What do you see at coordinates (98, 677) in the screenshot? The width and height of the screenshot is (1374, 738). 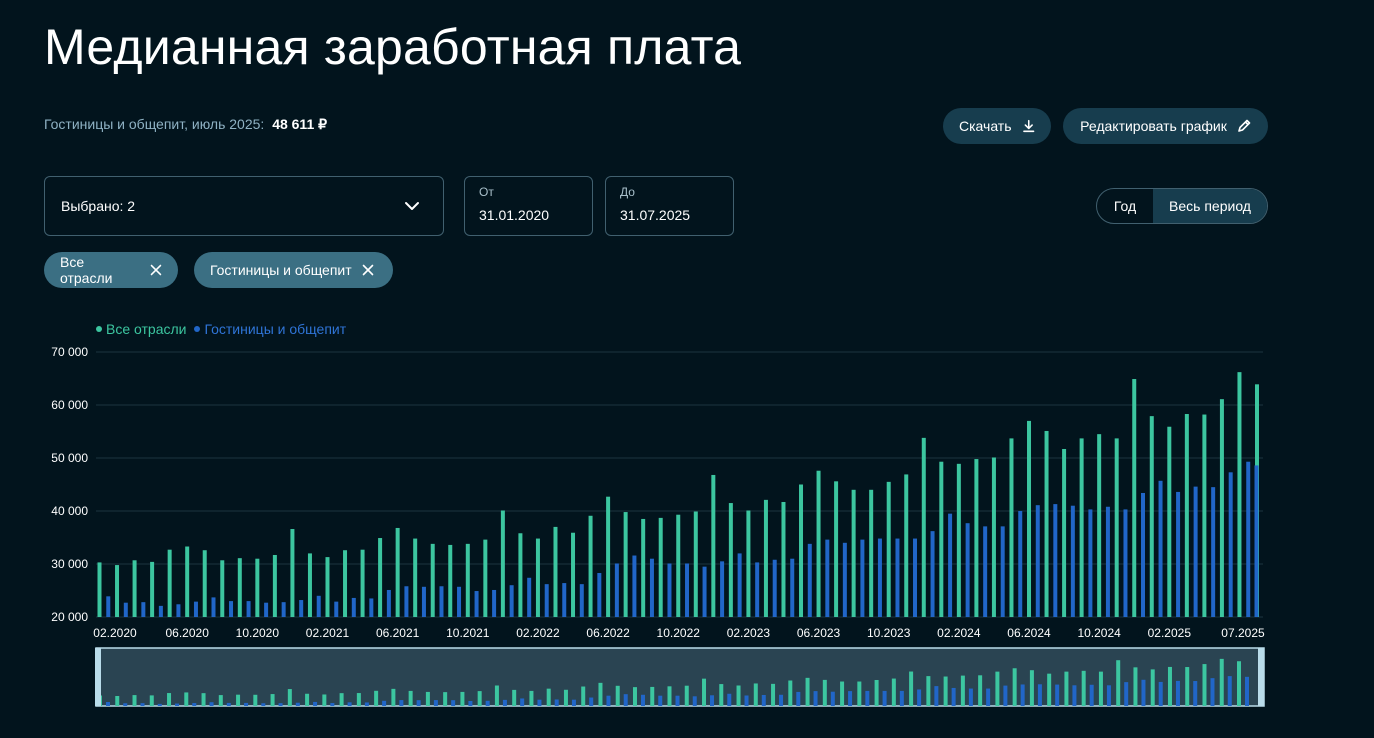 I see `navigator-handle-left` at bounding box center [98, 677].